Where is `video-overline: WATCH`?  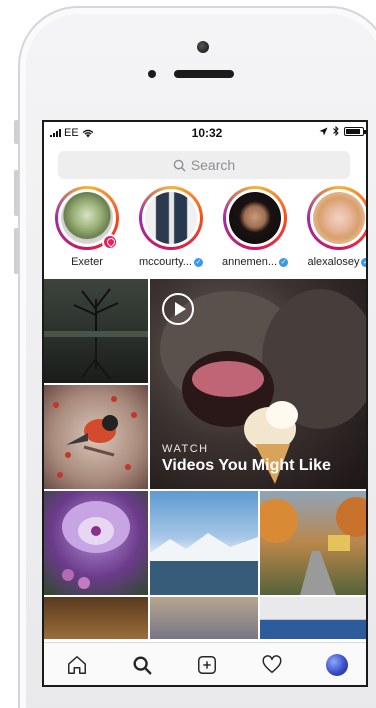
video-overline: WATCH is located at coordinates (185, 449).